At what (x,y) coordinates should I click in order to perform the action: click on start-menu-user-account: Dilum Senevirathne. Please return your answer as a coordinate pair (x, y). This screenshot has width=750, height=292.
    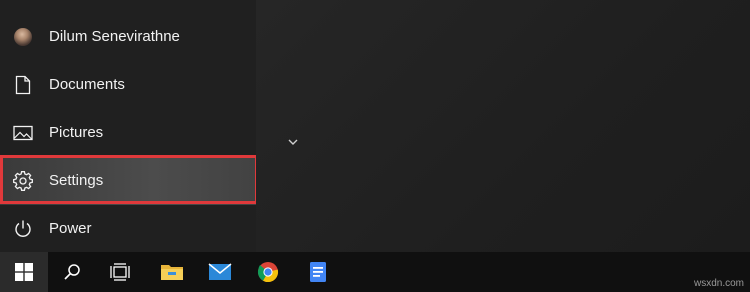
    Looking at the image, I should click on (128, 37).